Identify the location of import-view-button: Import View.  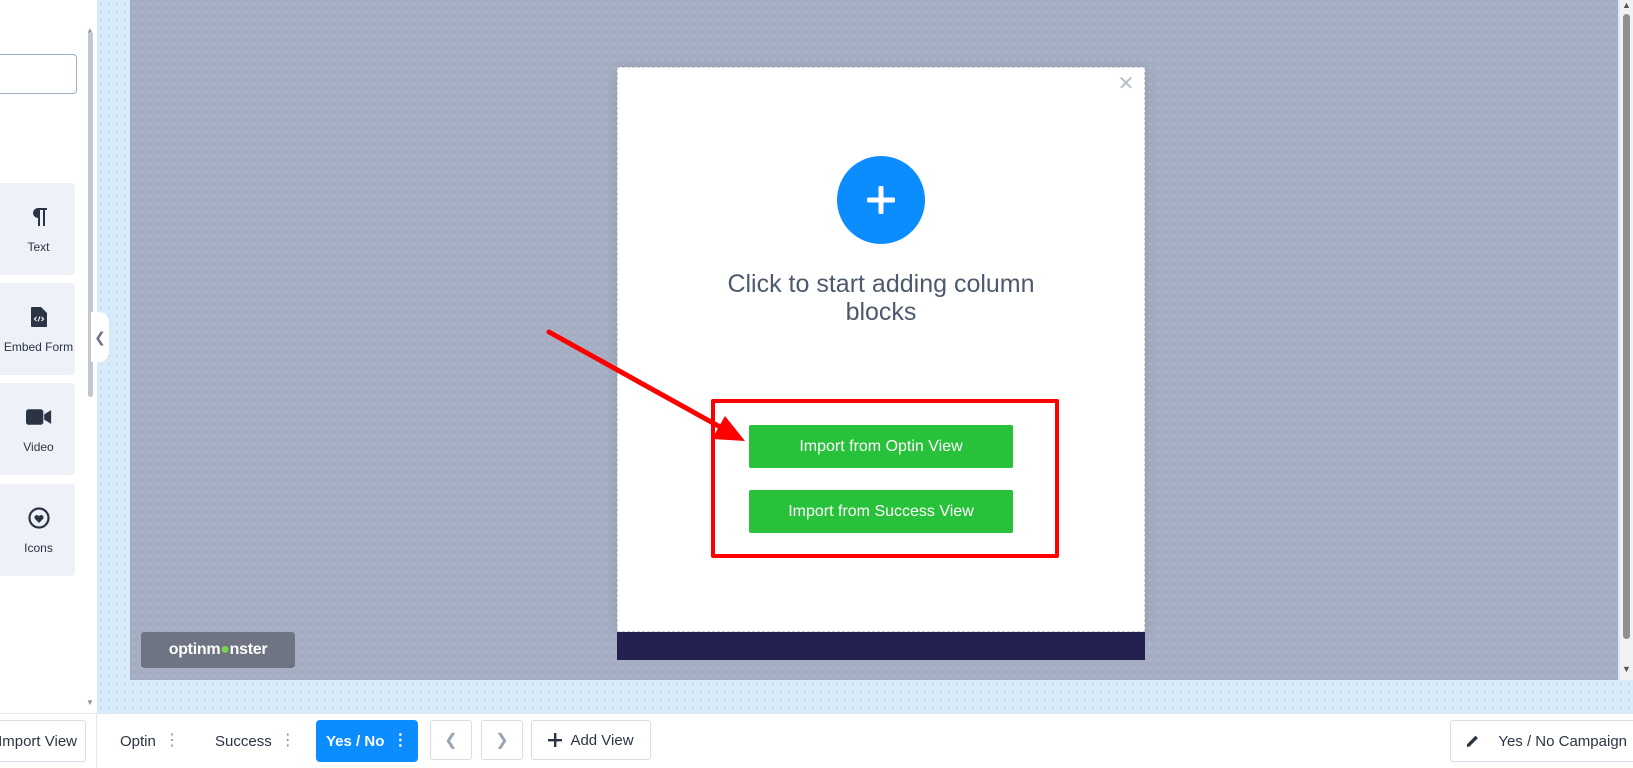
(43, 741).